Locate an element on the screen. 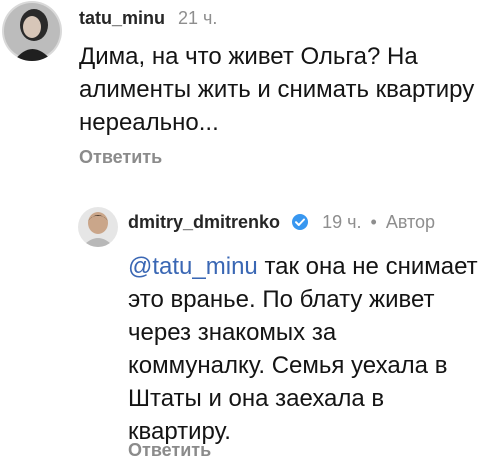 The image size is (500, 467). author-label: Автор is located at coordinates (410, 222).